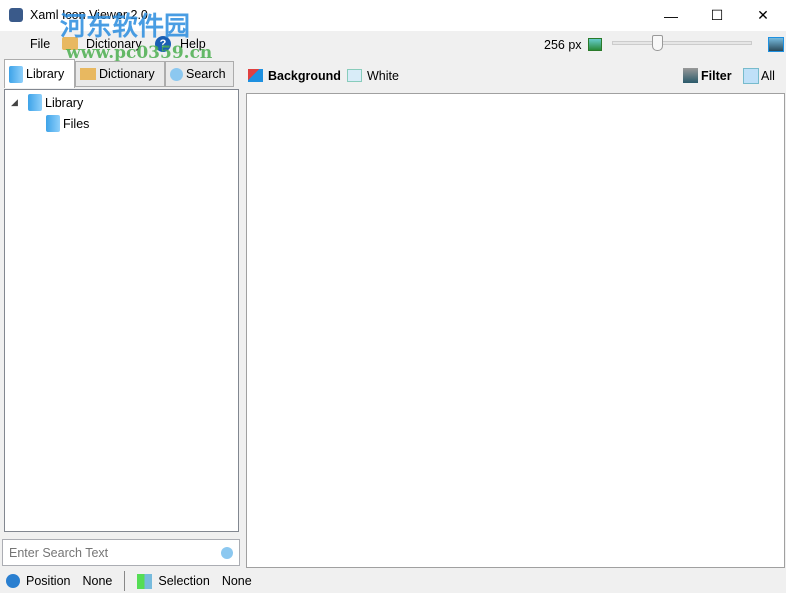 Image resolution: width=786 pixels, height=593 pixels. Describe the element at coordinates (768, 76) in the screenshot. I see `all-button: All` at that location.